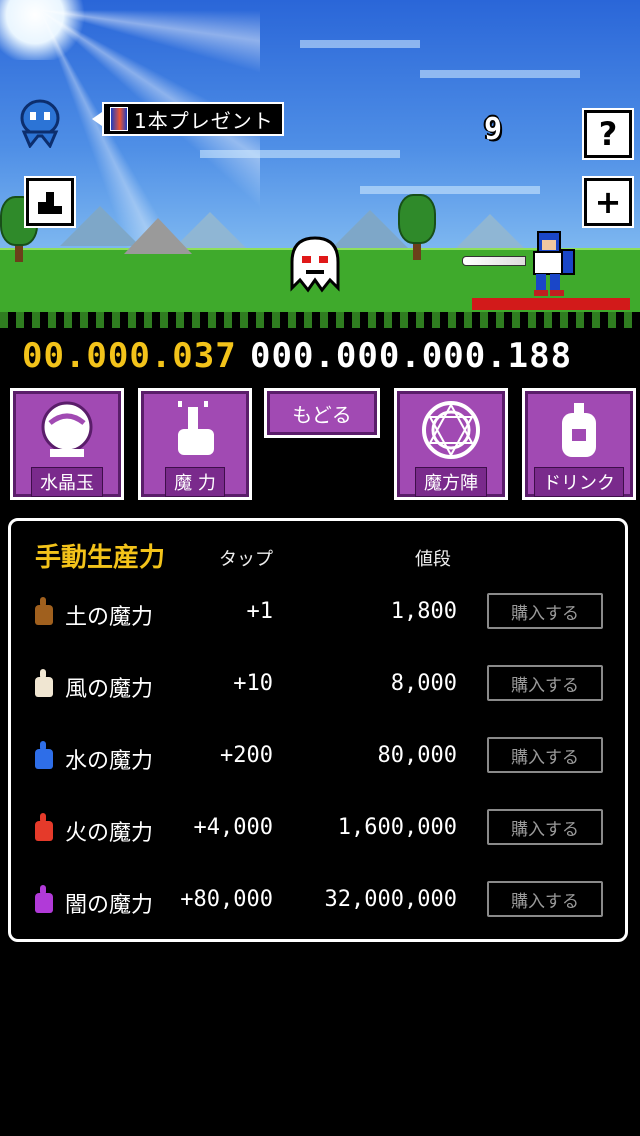 This screenshot has width=640, height=1136. Describe the element at coordinates (433, 559) in the screenshot. I see `column-header-price: 値段` at that location.